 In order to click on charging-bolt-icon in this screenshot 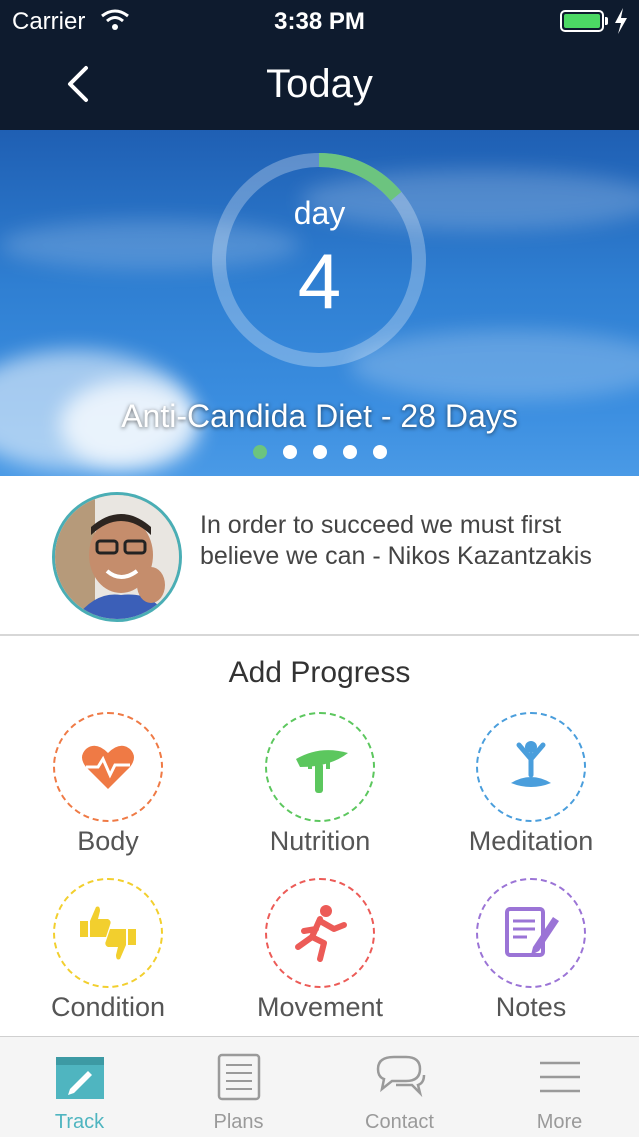, I will do `click(621, 24)`.